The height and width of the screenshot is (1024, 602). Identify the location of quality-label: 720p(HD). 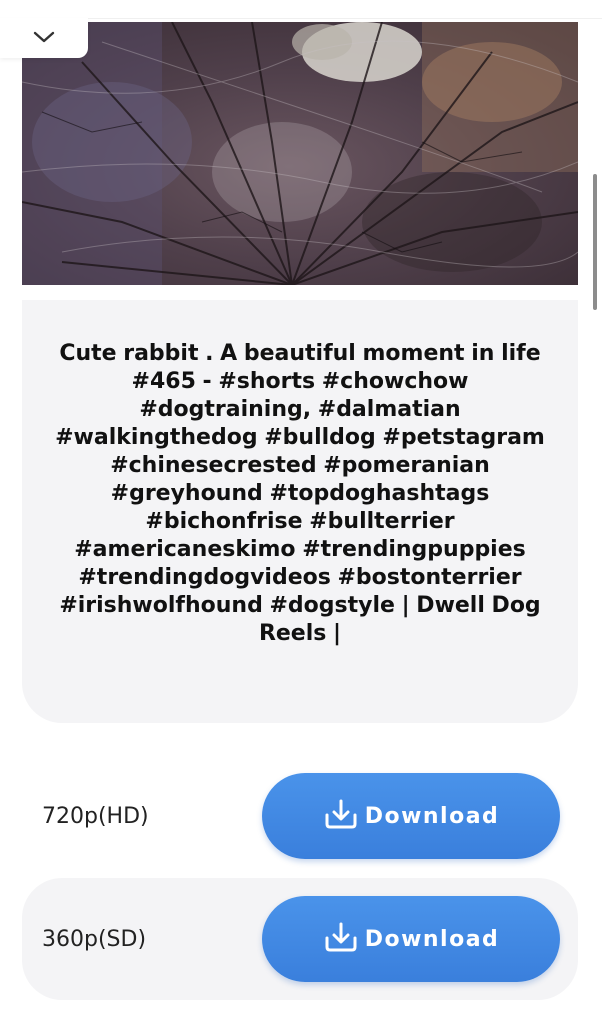
(95, 816).